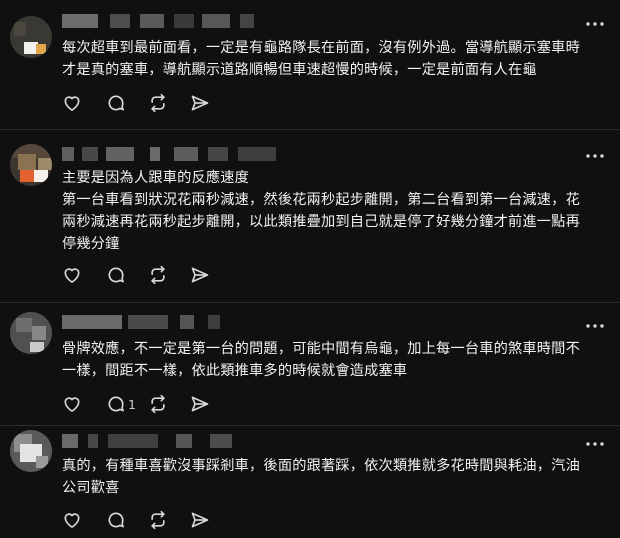  What do you see at coordinates (132, 404) in the screenshot?
I see `reply-count: 1` at bounding box center [132, 404].